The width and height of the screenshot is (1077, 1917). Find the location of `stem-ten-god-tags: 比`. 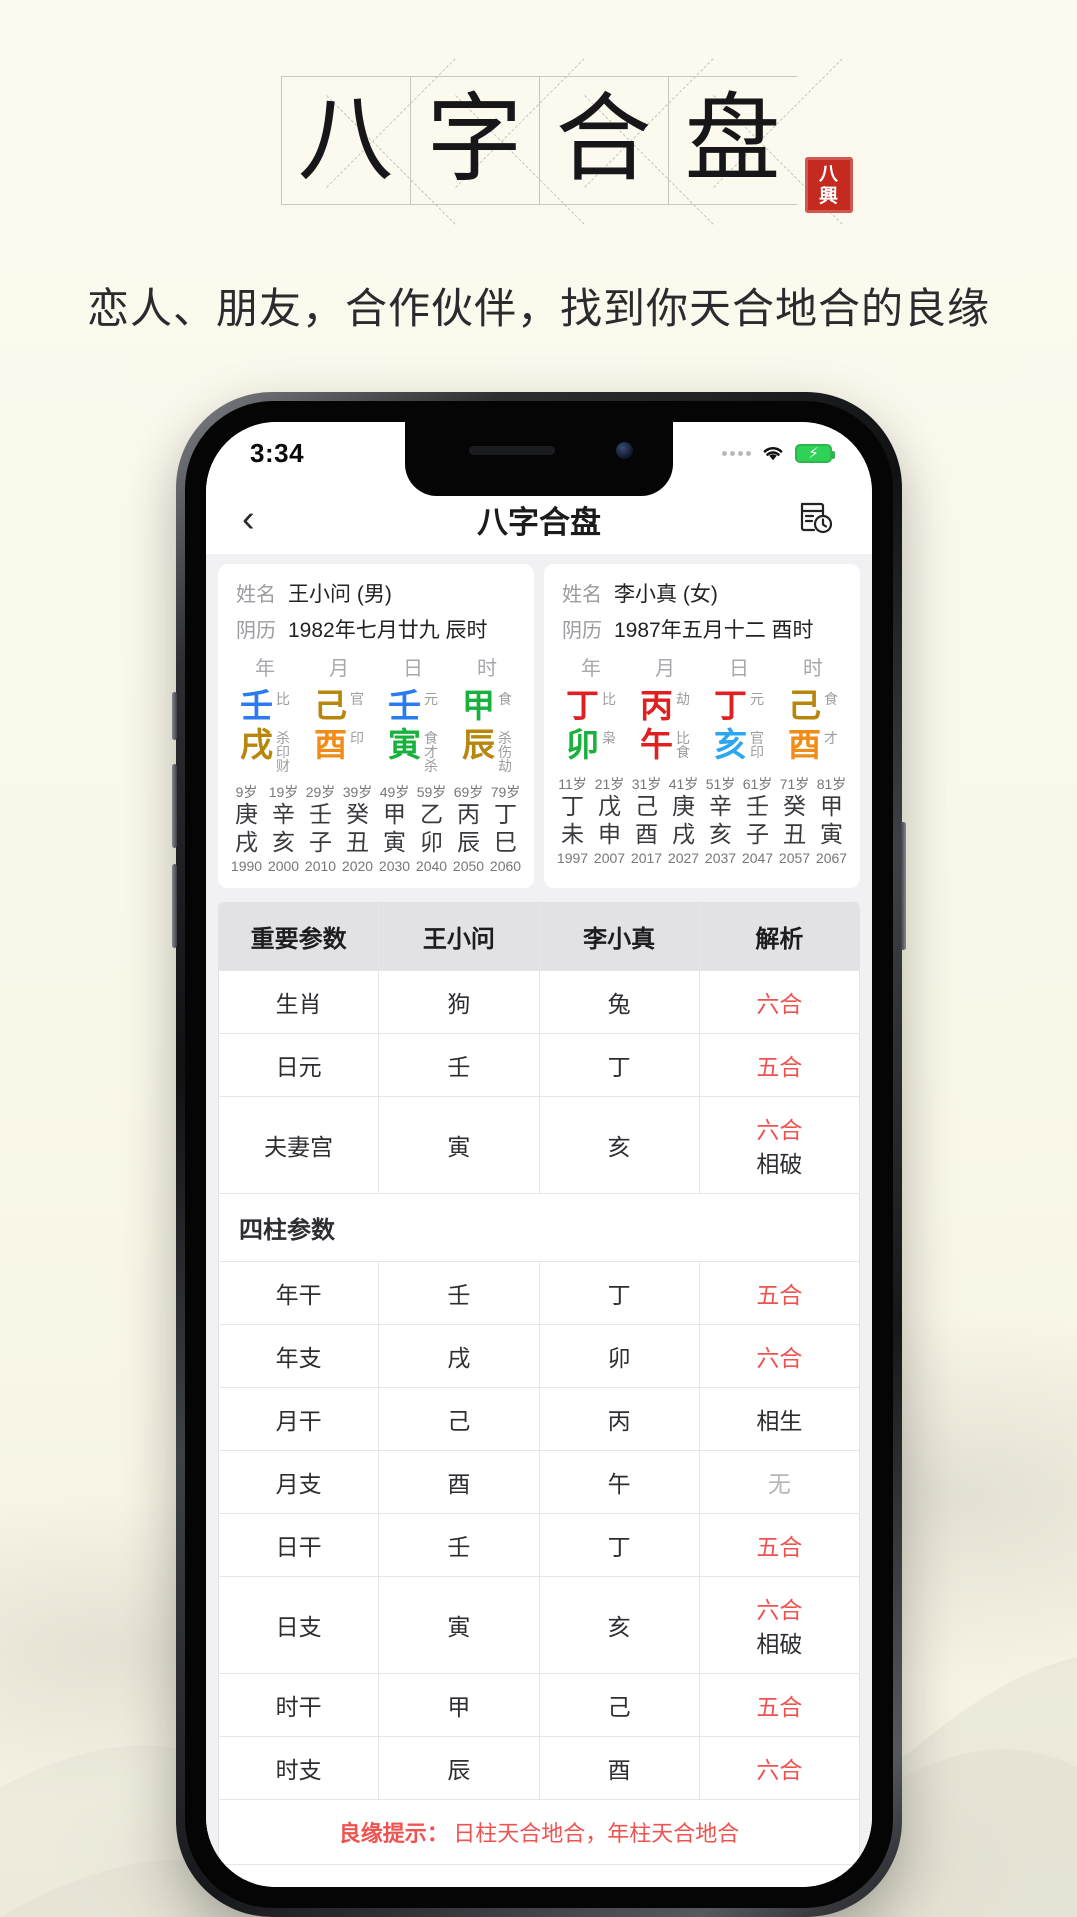

stem-ten-god-tags: 比 is located at coordinates (609, 699).